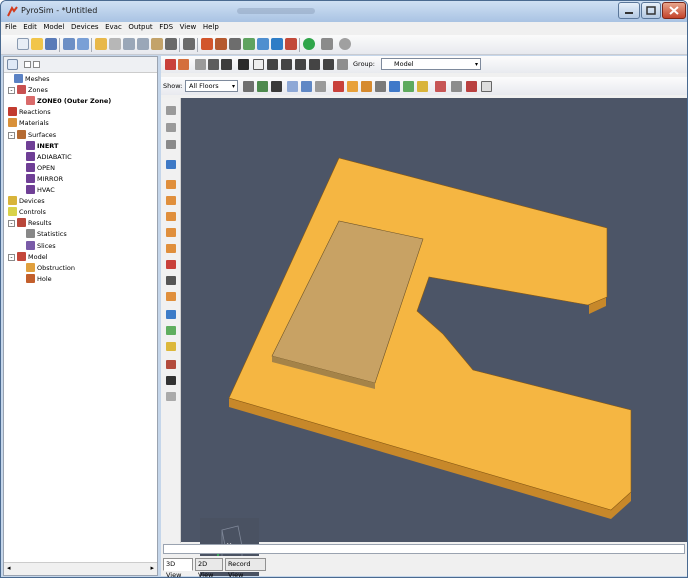 This screenshot has width=688, height=578. Describe the element at coordinates (272, 64) in the screenshot. I see `roam-tool-icon` at that location.